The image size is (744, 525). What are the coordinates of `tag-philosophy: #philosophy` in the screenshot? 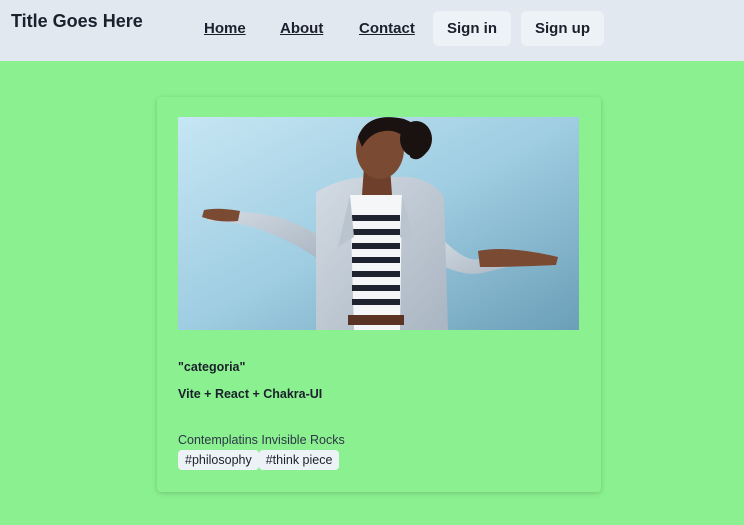 It's located at (218, 460).